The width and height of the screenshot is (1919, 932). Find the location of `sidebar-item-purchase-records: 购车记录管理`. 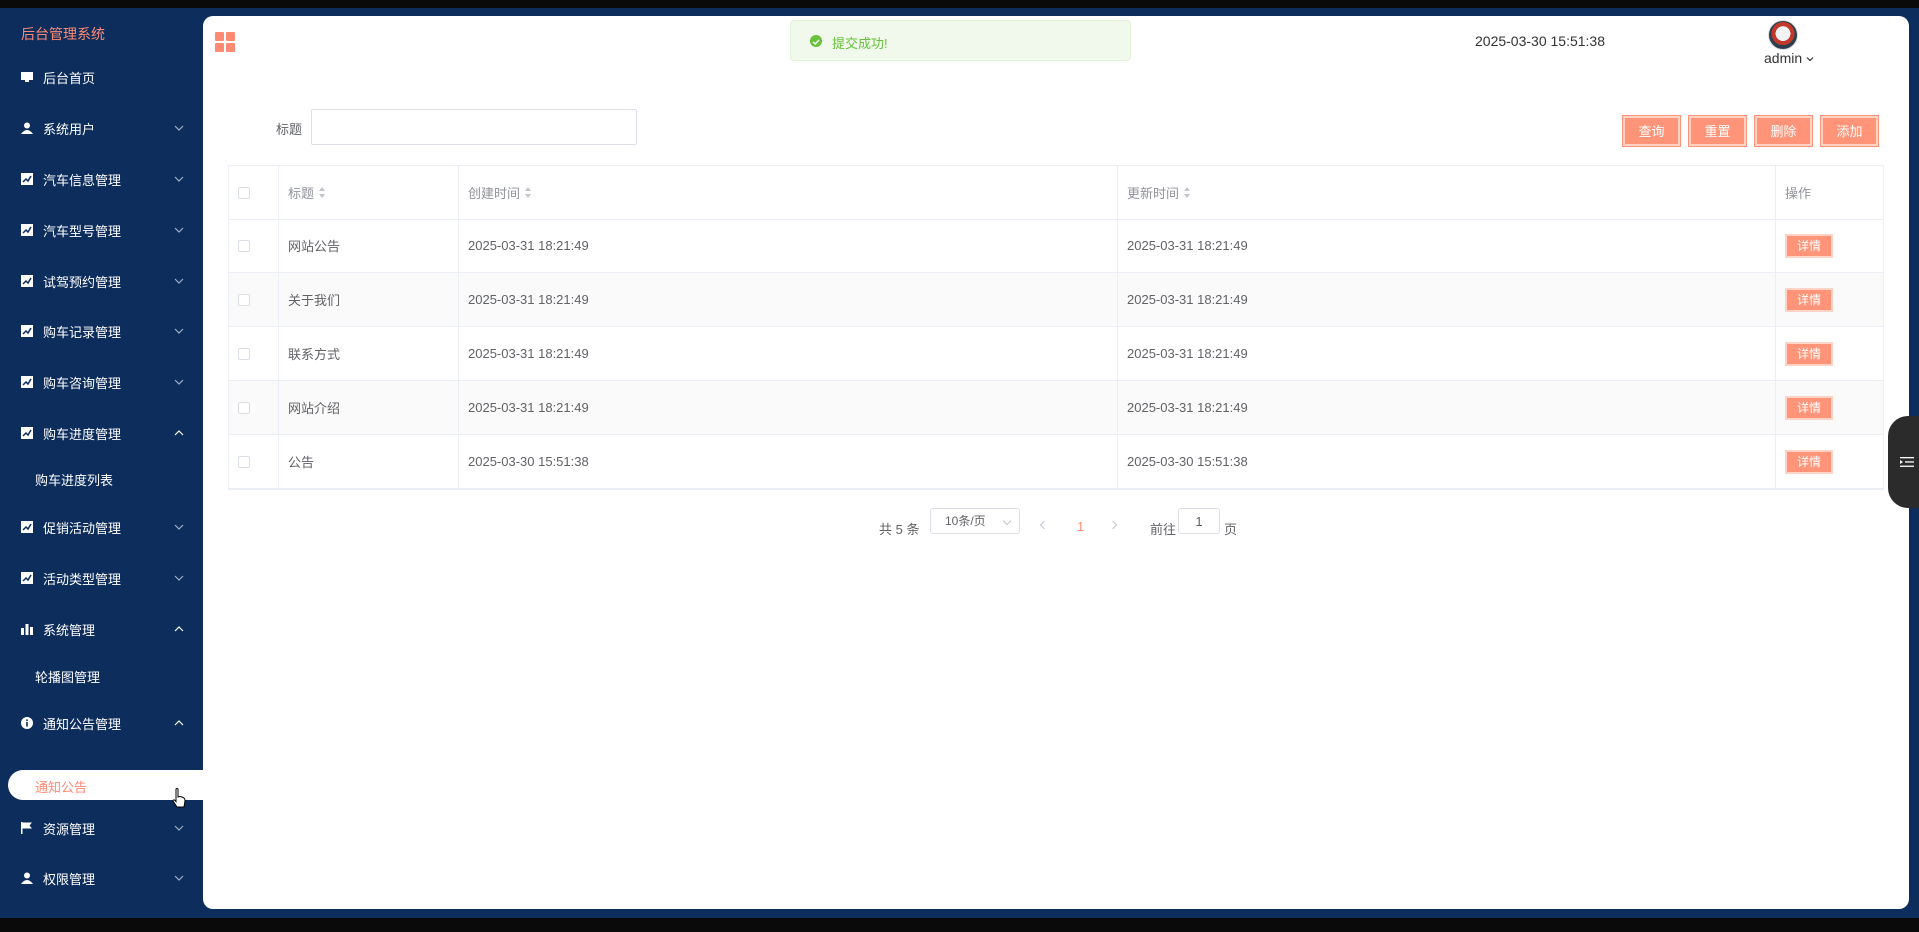

sidebar-item-purchase-records: 购车记录管理 is located at coordinates (101, 331).